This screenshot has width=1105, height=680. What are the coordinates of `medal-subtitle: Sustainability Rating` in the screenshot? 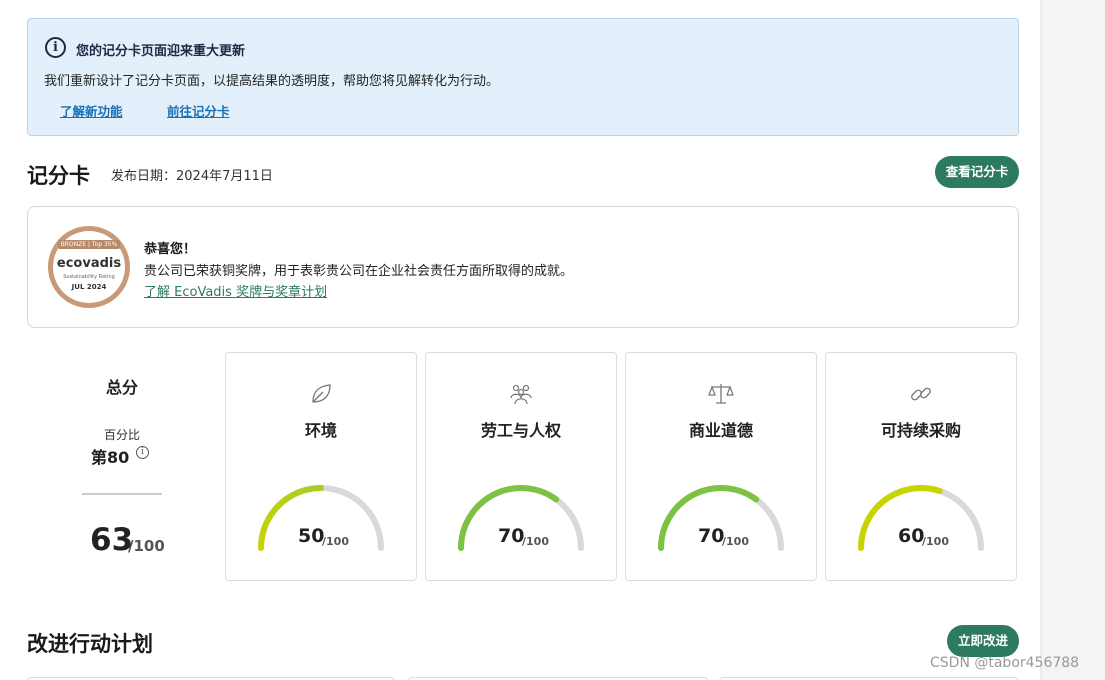 It's located at (89, 277).